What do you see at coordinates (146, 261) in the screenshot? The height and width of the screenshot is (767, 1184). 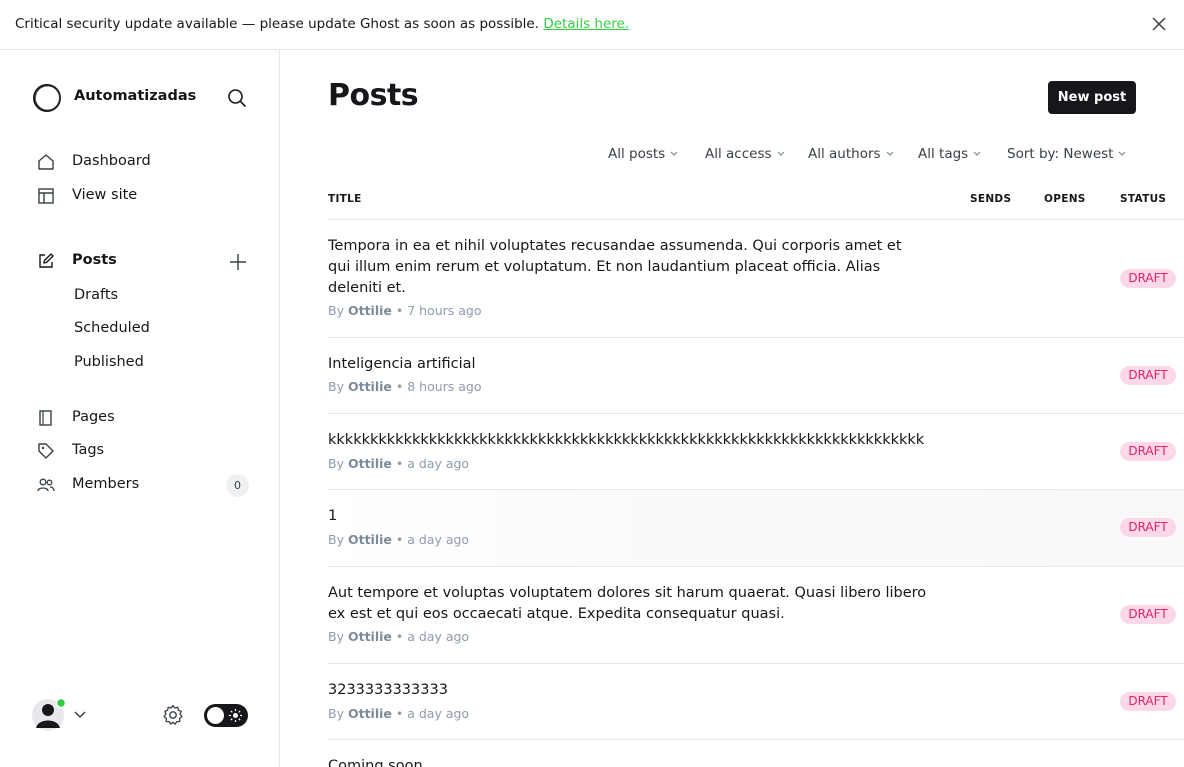 I see `sidebar-item-posts: Posts` at bounding box center [146, 261].